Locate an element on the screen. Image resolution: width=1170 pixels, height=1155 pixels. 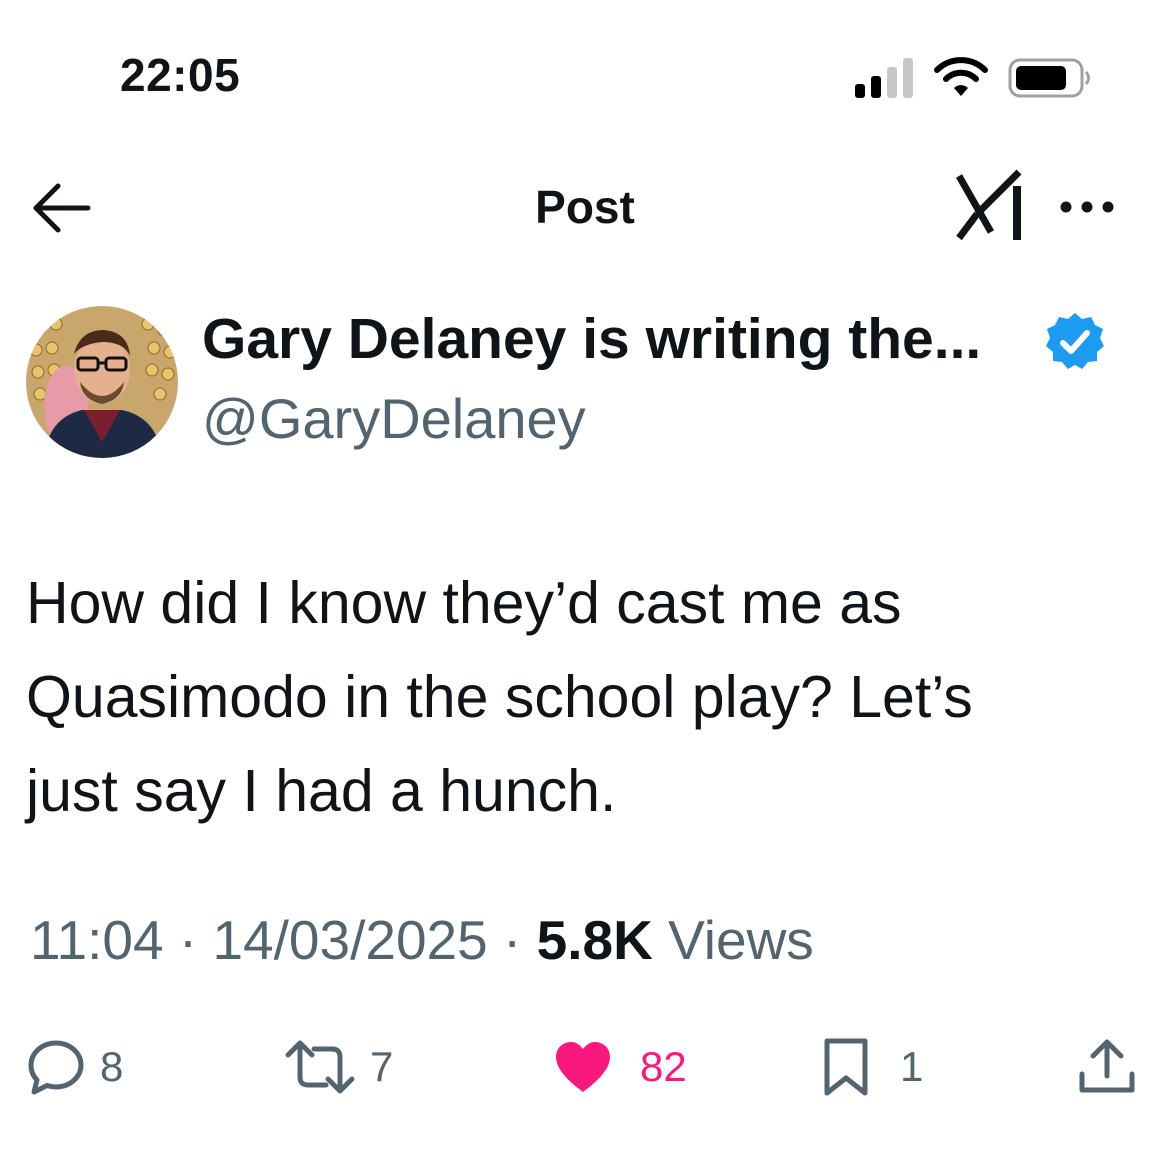
share-button is located at coordinates (1107, 1067).